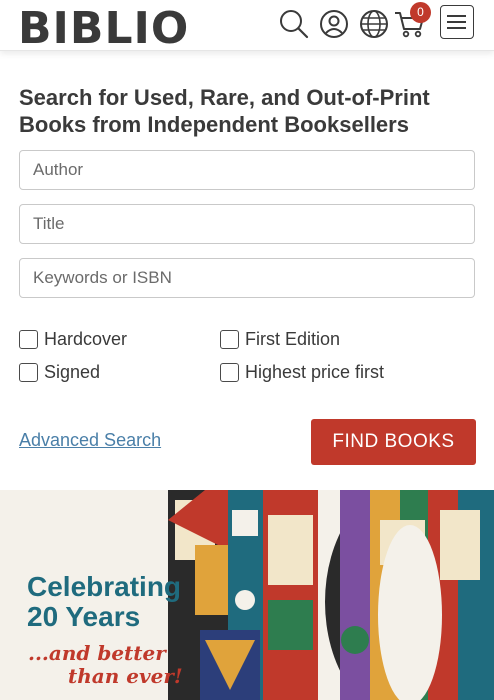  What do you see at coordinates (420, 12) in the screenshot?
I see `cart-count-badge: 0` at bounding box center [420, 12].